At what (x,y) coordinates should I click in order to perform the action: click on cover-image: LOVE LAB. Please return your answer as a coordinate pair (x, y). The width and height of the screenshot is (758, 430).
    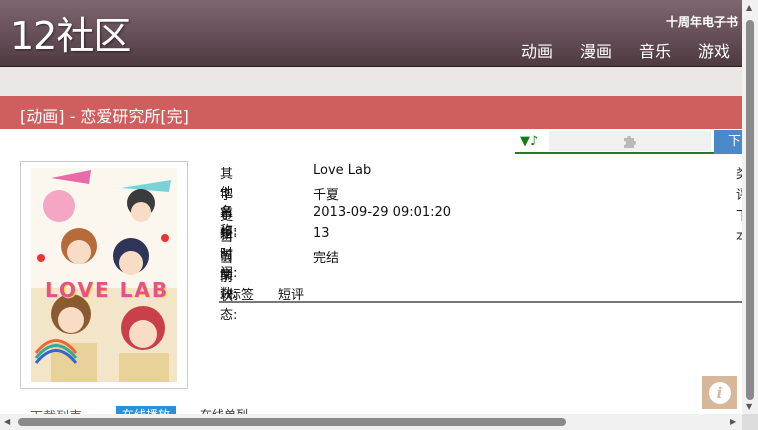
    Looking at the image, I should click on (104, 275).